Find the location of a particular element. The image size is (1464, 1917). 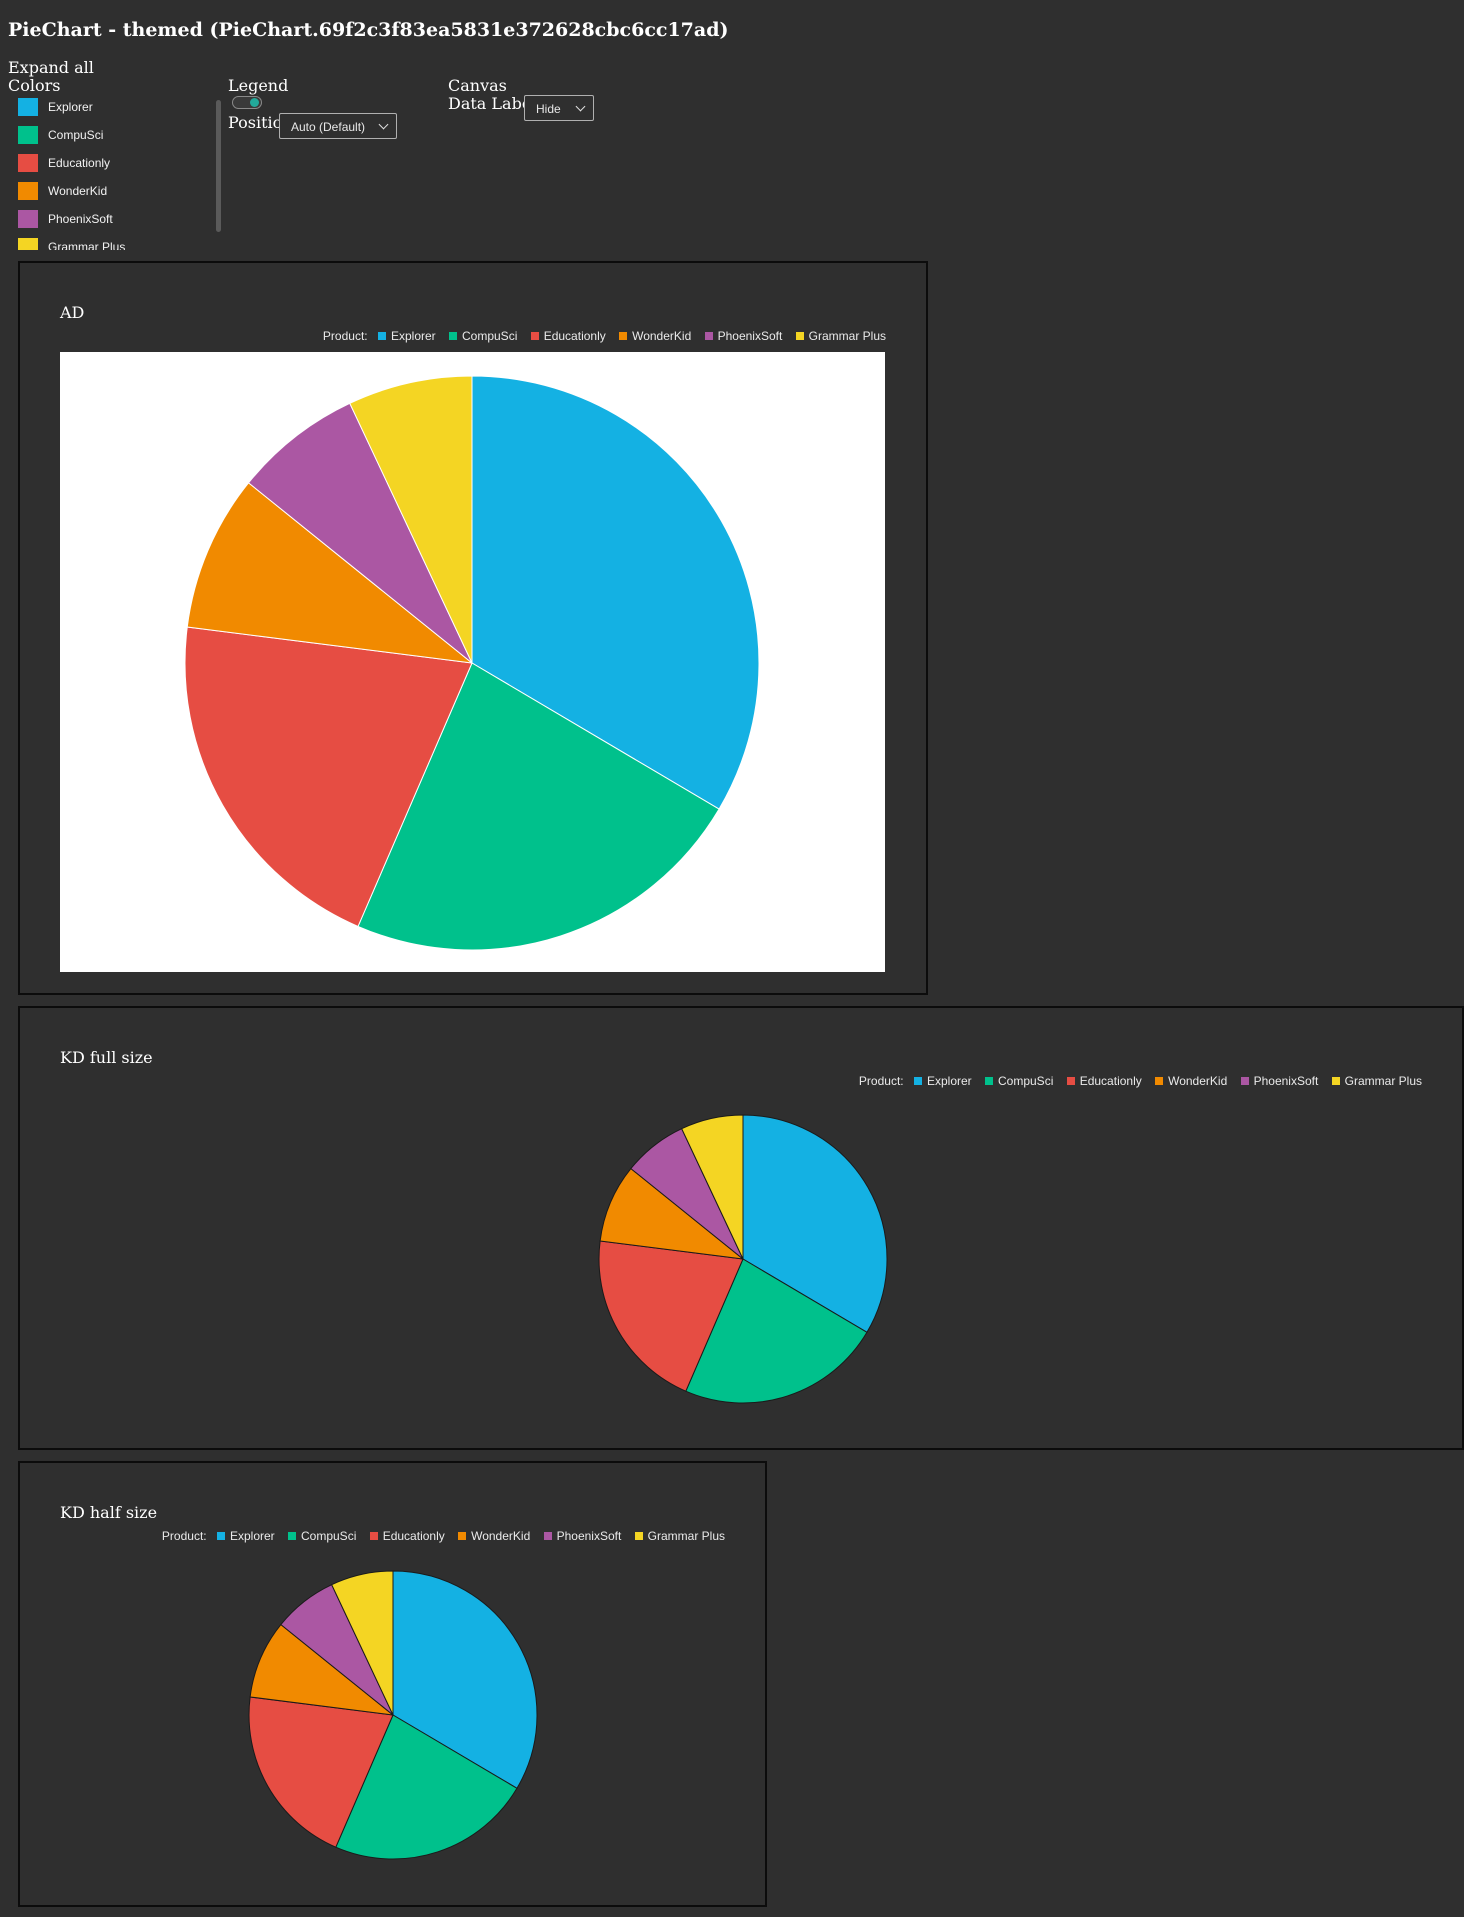

color-item-wonderkid: WonderKid is located at coordinates (110, 190).